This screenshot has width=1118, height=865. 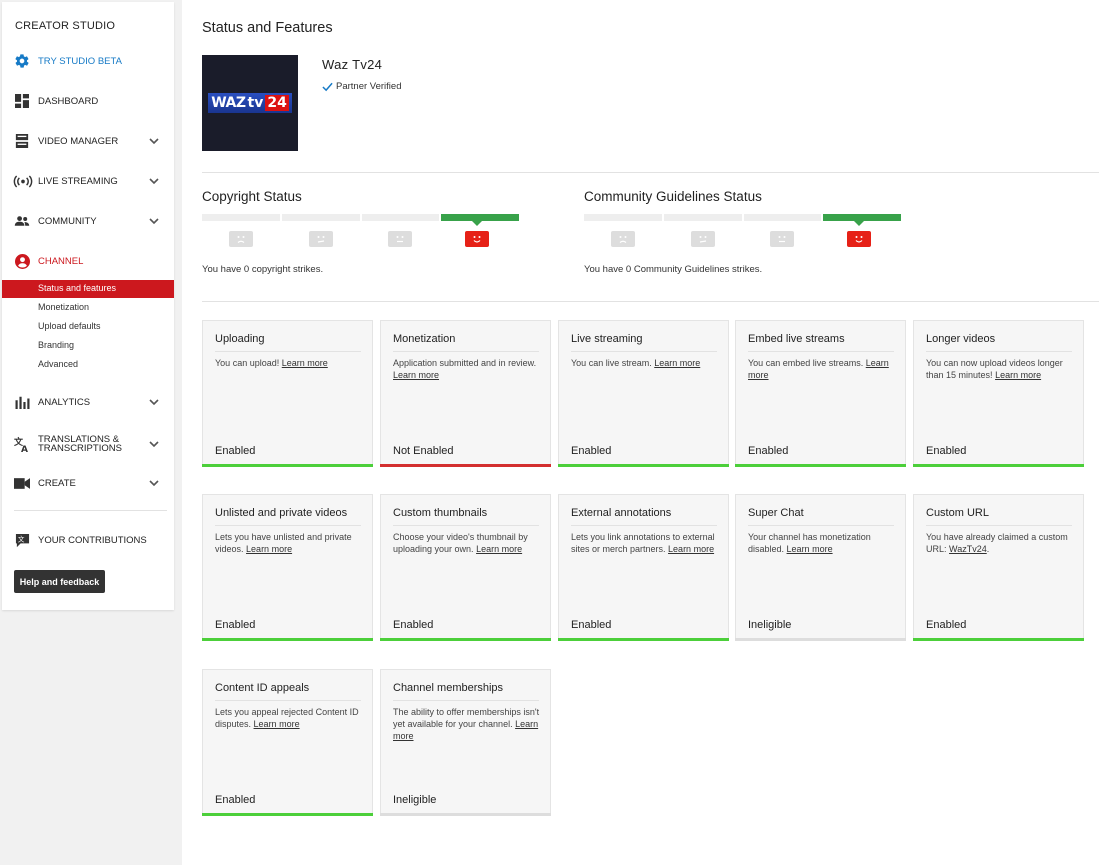 I want to click on contributions-icon: 文, so click(x=22, y=540).